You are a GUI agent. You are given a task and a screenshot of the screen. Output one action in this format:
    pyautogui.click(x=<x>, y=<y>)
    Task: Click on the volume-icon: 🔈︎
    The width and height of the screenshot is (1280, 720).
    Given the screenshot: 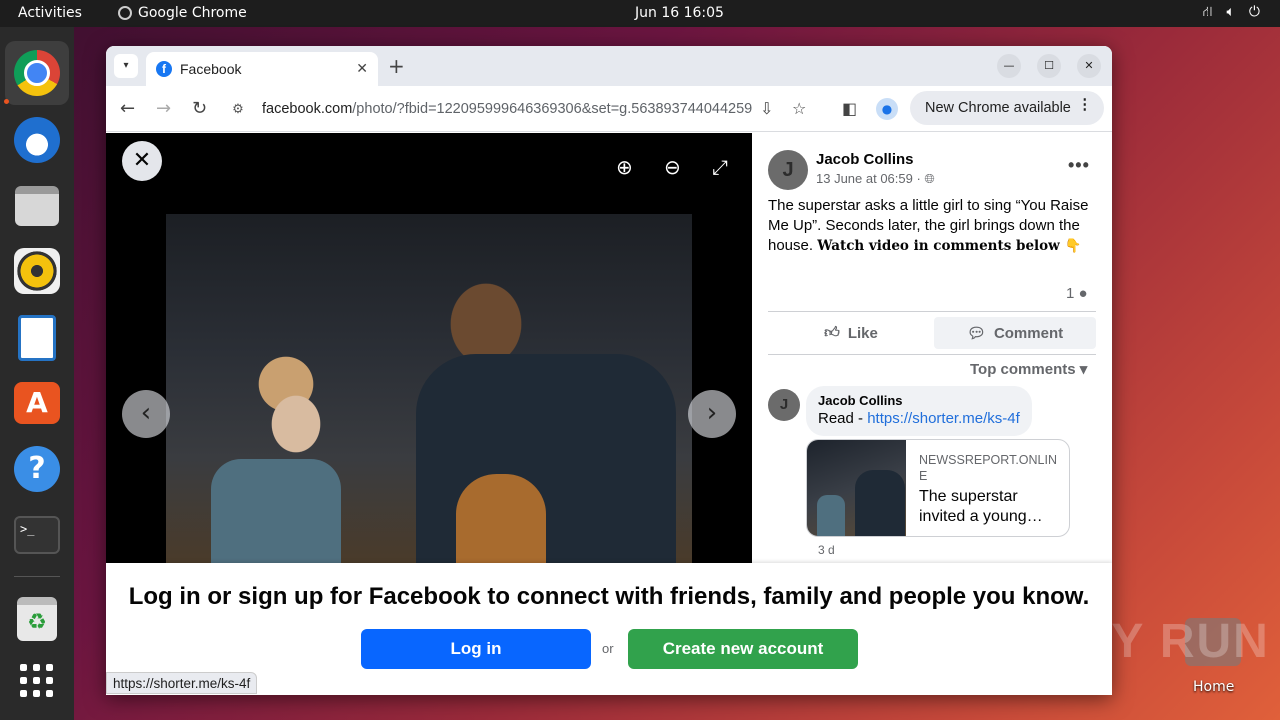 What is the action you would take?
    pyautogui.click(x=1230, y=12)
    